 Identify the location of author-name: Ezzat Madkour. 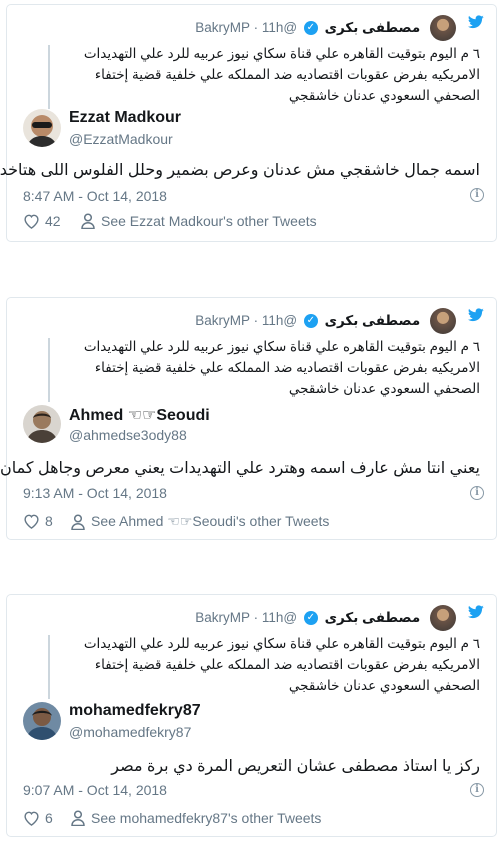
(125, 118).